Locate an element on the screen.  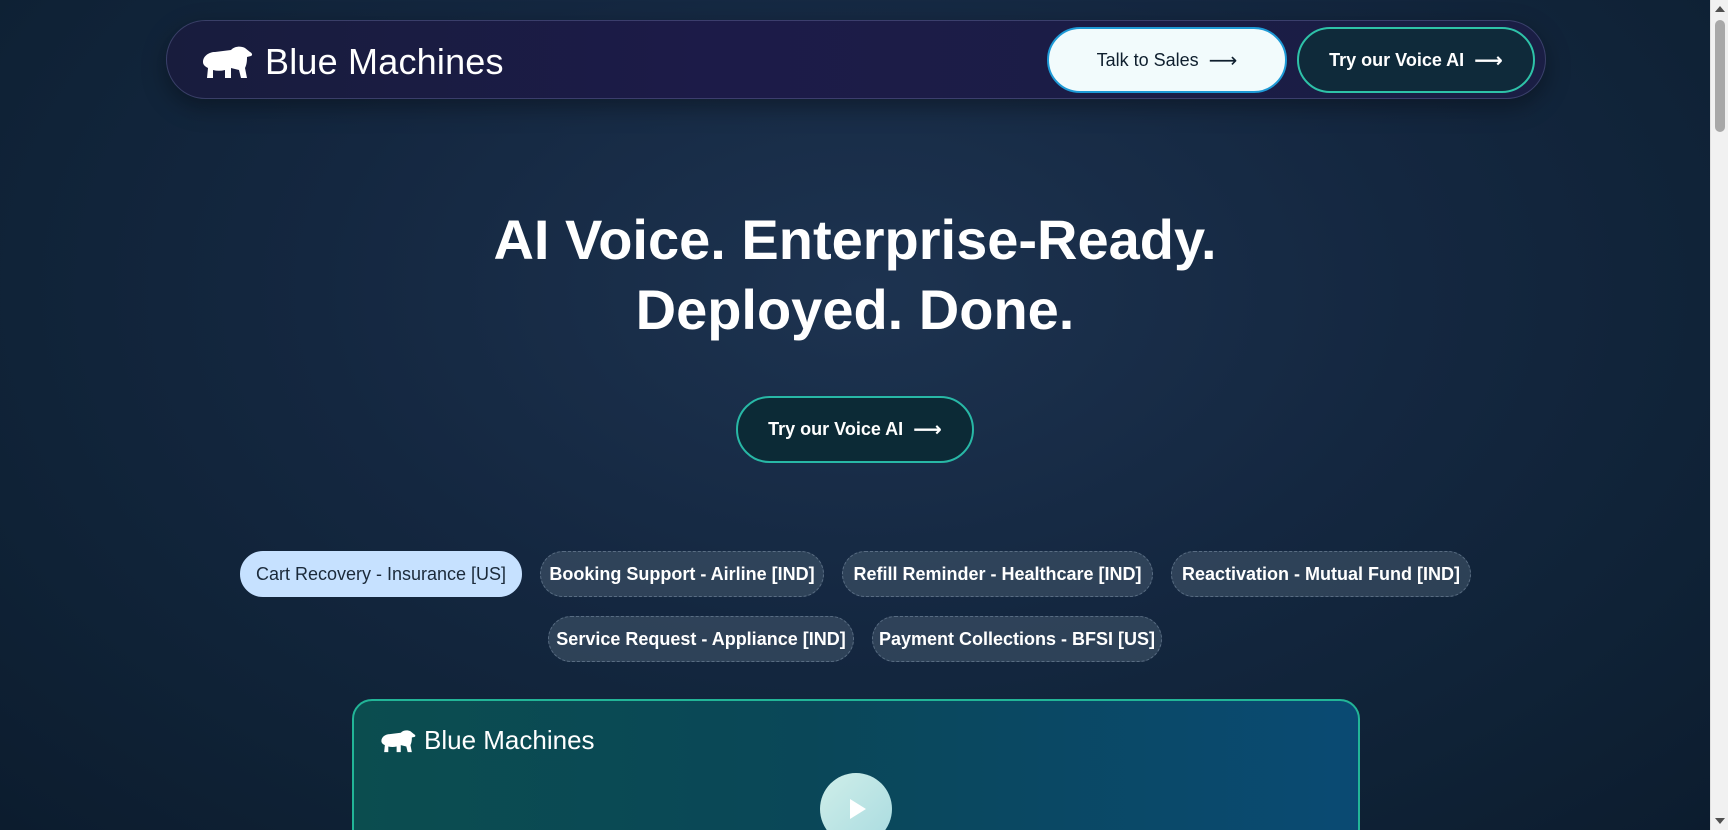
video-card-brand: Blue Machines is located at coordinates (487, 740).